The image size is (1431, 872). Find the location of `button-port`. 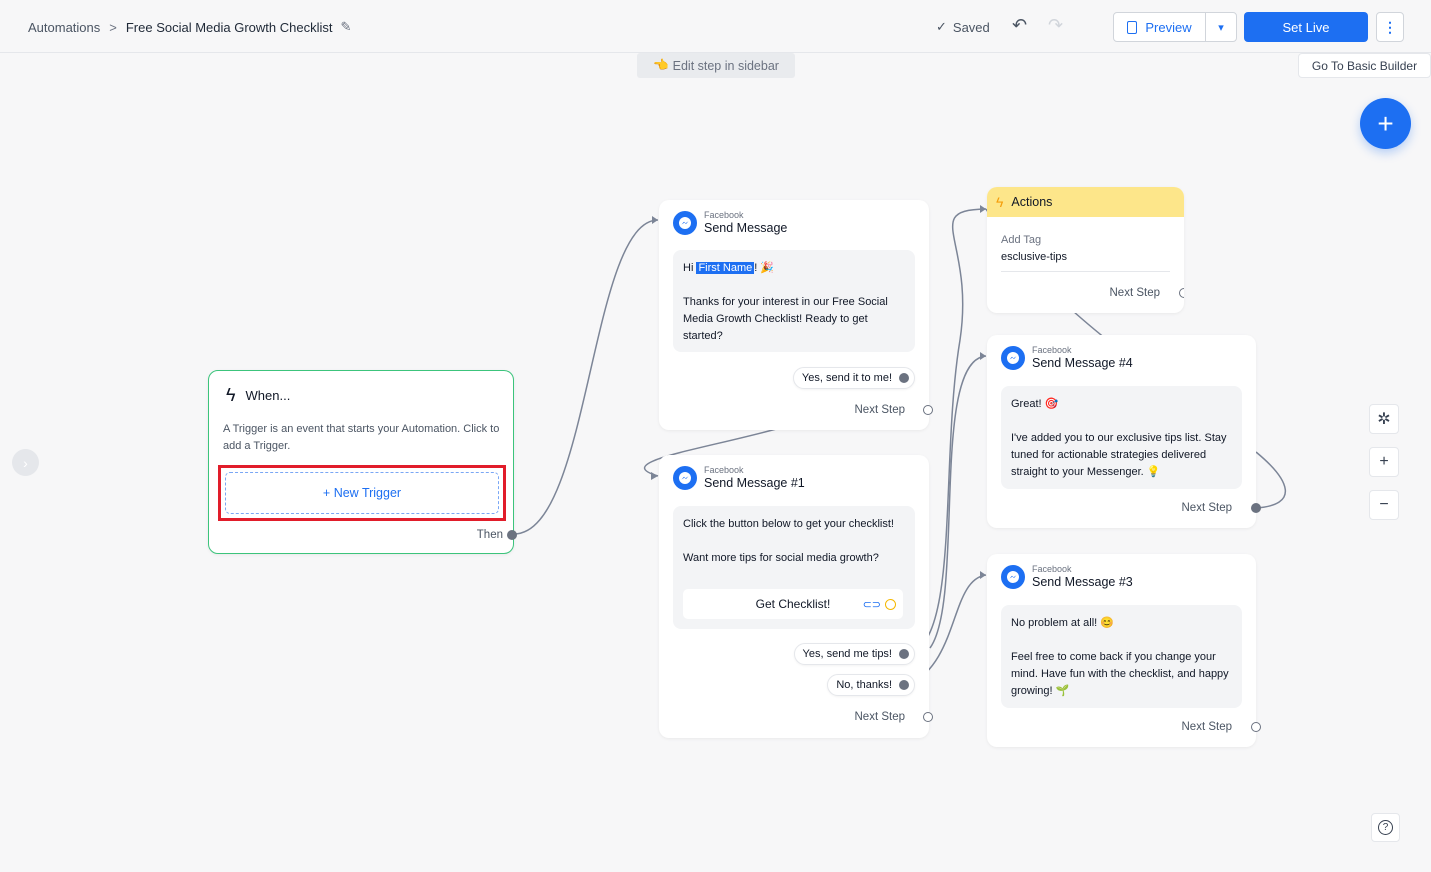

button-port is located at coordinates (890, 604).